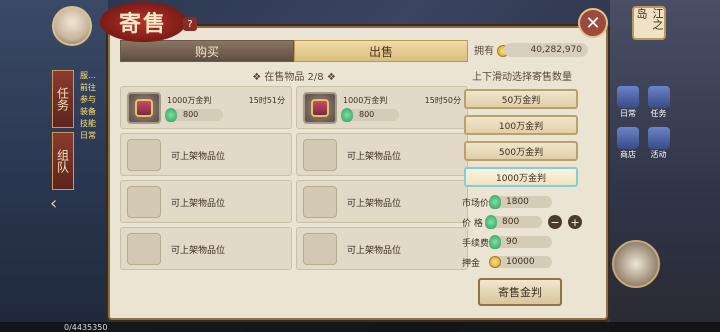 The image size is (720, 332). I want to click on coin-icon, so click(495, 262).